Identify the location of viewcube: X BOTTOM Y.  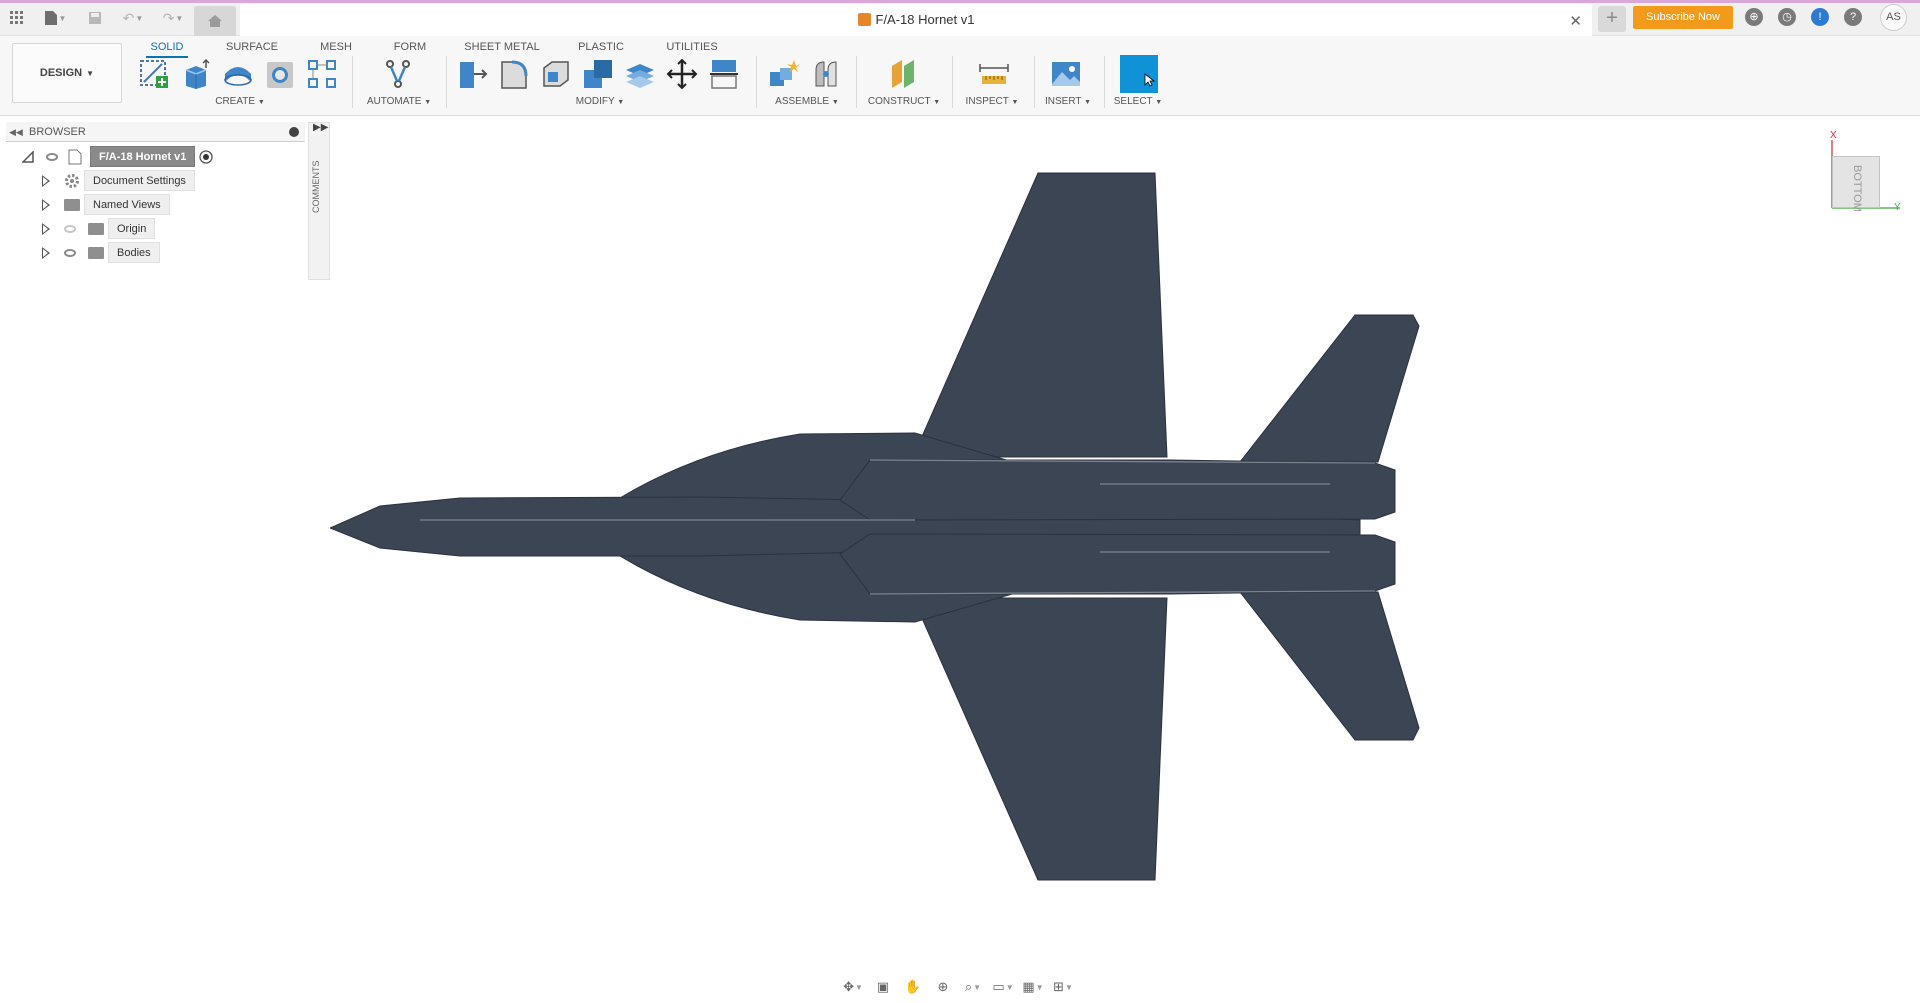
(1866, 171).